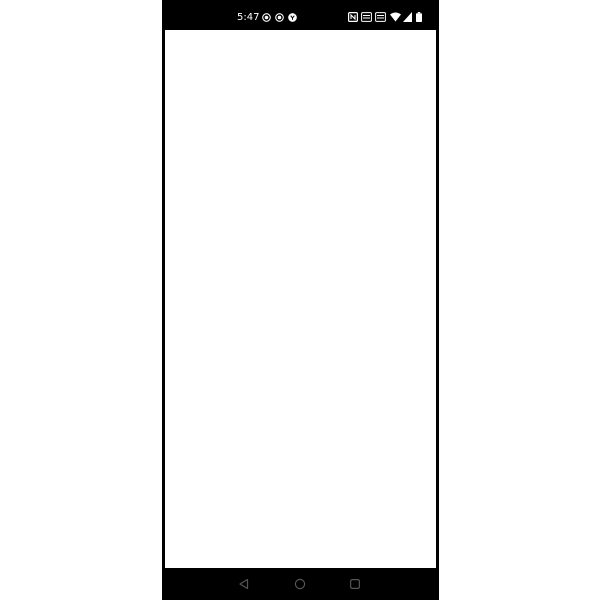 The height and width of the screenshot is (600, 600). I want to click on cellular-signal-icon, so click(407, 17).